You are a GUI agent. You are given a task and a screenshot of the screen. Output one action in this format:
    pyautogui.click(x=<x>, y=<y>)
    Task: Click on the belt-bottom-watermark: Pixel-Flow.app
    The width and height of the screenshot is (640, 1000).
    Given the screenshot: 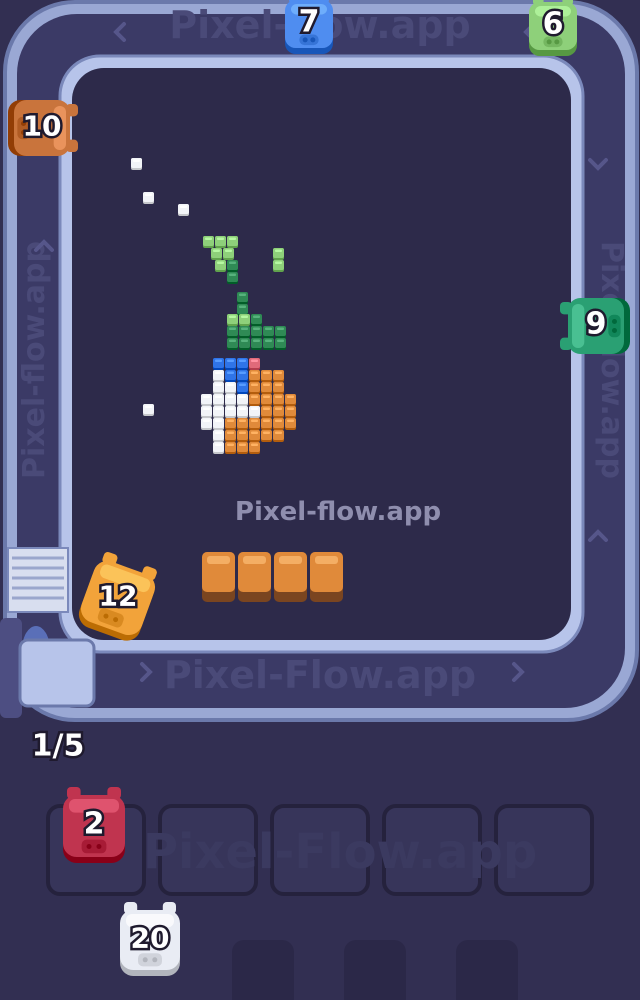 What is the action you would take?
    pyautogui.click(x=320, y=675)
    